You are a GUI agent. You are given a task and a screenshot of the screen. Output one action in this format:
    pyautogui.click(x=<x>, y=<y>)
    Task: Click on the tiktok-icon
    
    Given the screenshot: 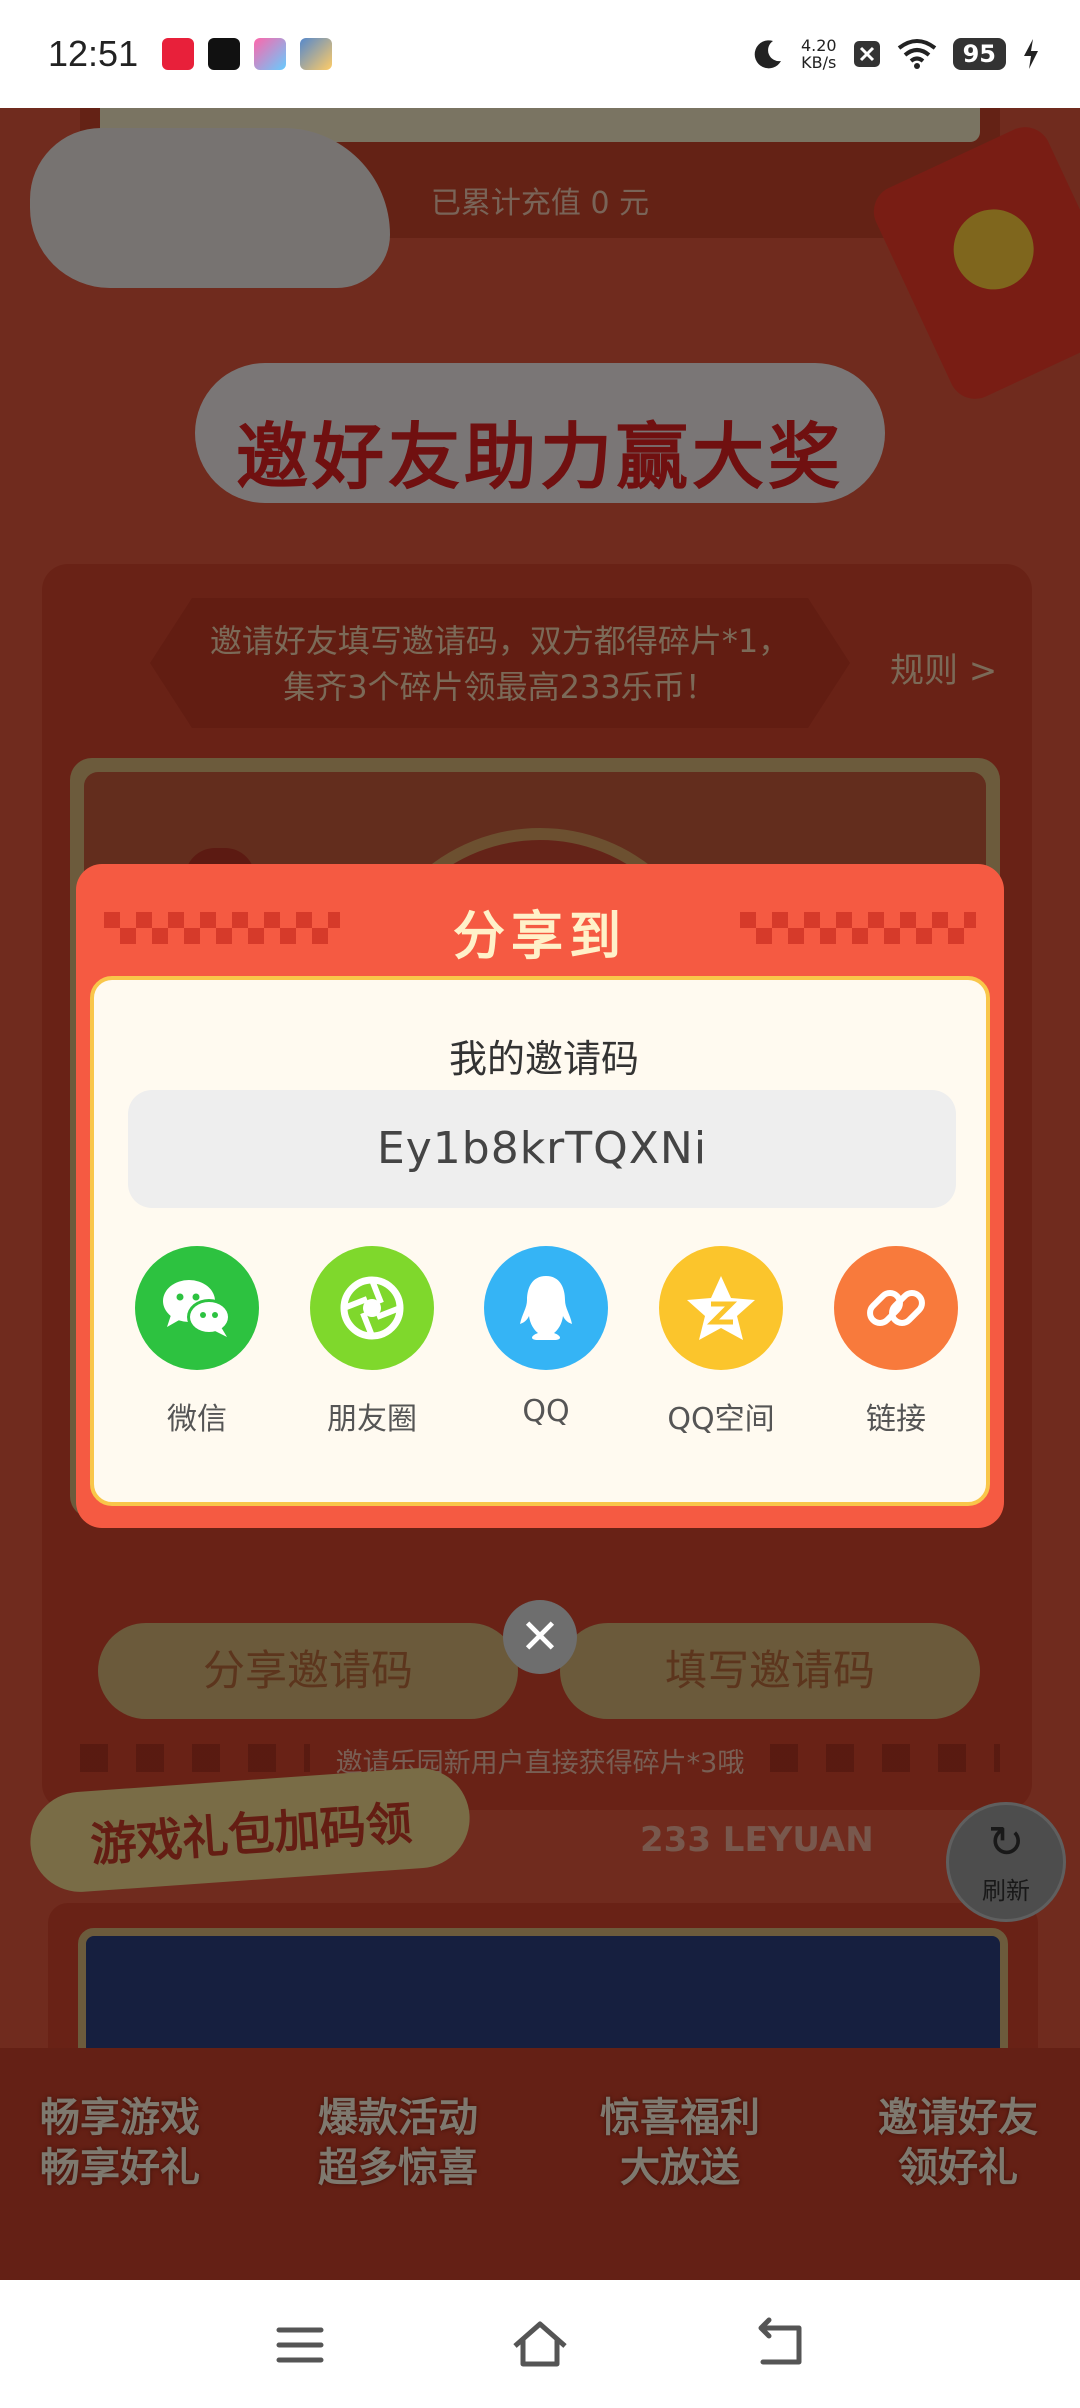 What is the action you would take?
    pyautogui.click(x=224, y=54)
    